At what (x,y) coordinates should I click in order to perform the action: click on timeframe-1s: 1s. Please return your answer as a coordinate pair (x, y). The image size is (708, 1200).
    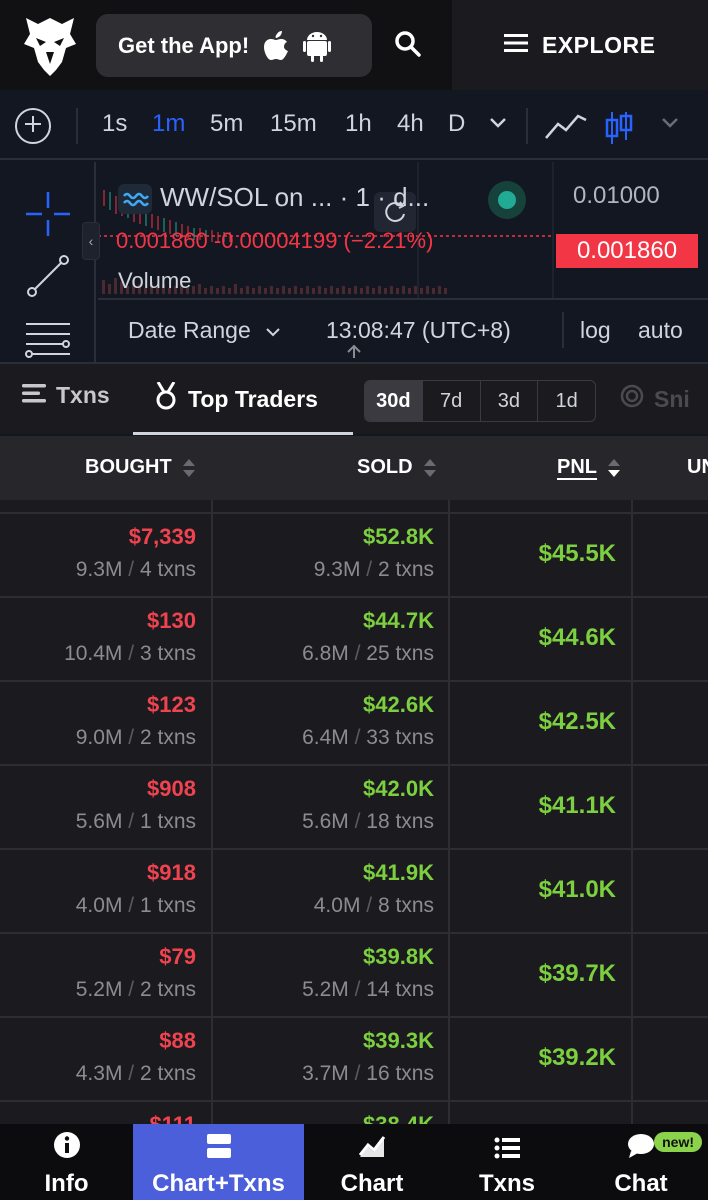
    Looking at the image, I should click on (114, 124).